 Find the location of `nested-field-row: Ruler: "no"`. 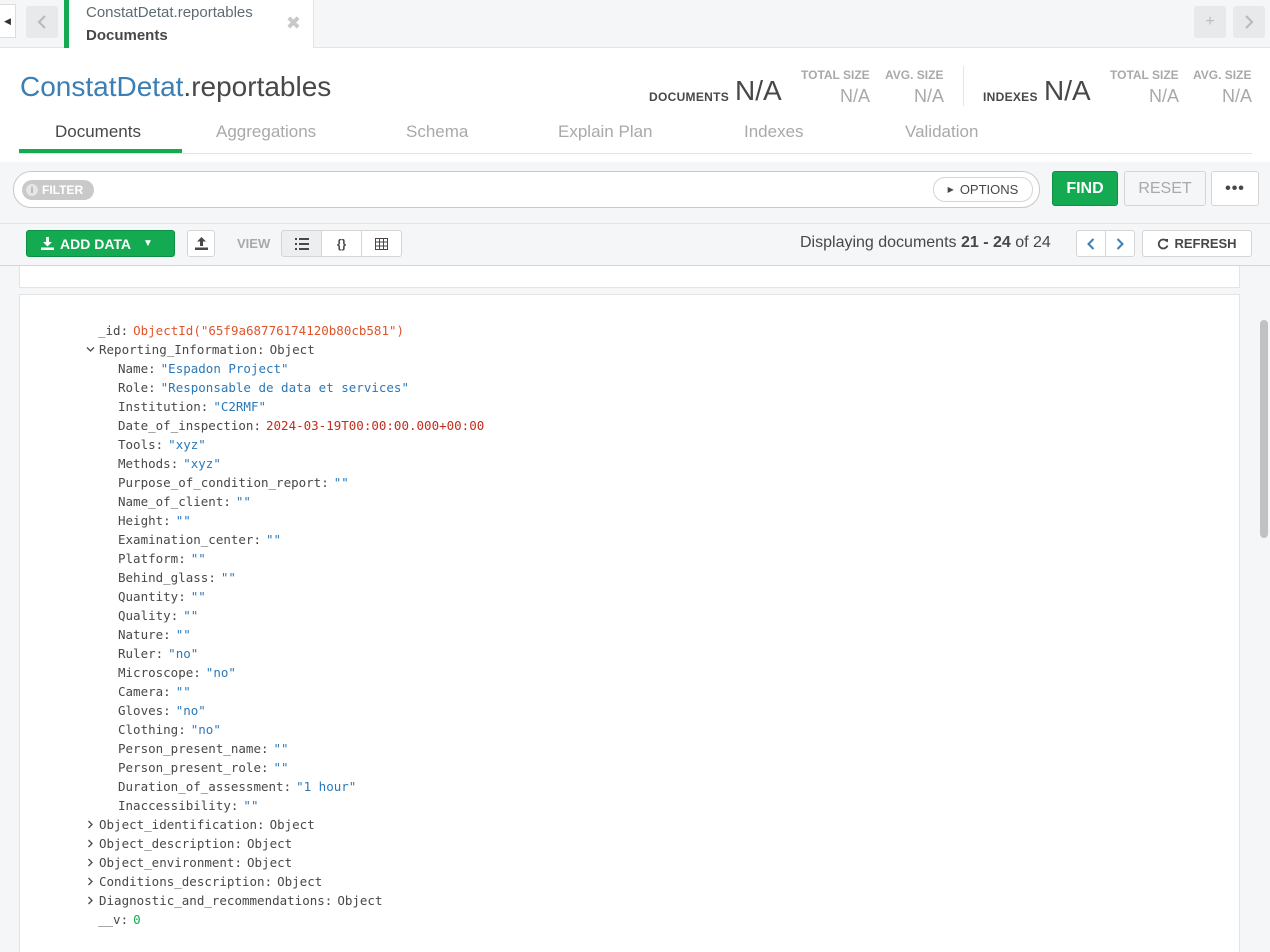

nested-field-row: Ruler: "no" is located at coordinates (158, 653).